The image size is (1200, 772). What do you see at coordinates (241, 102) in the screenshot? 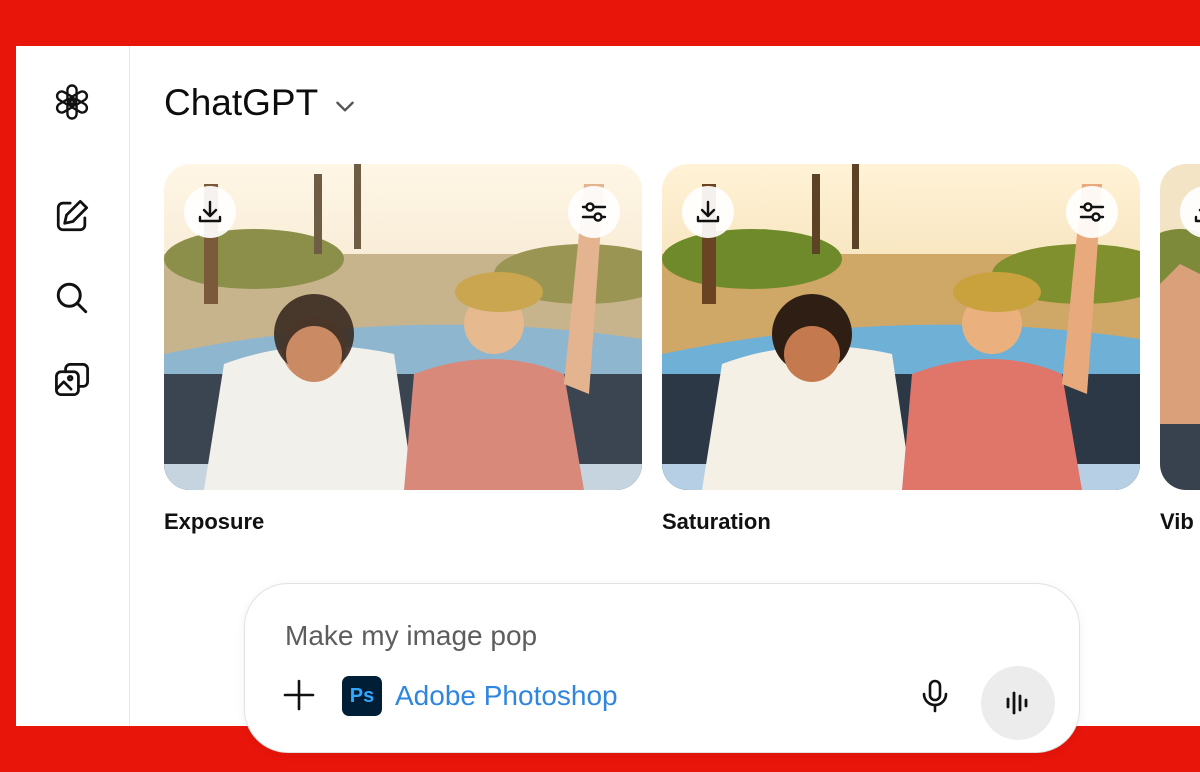
I see `page-title: ChatGPT` at bounding box center [241, 102].